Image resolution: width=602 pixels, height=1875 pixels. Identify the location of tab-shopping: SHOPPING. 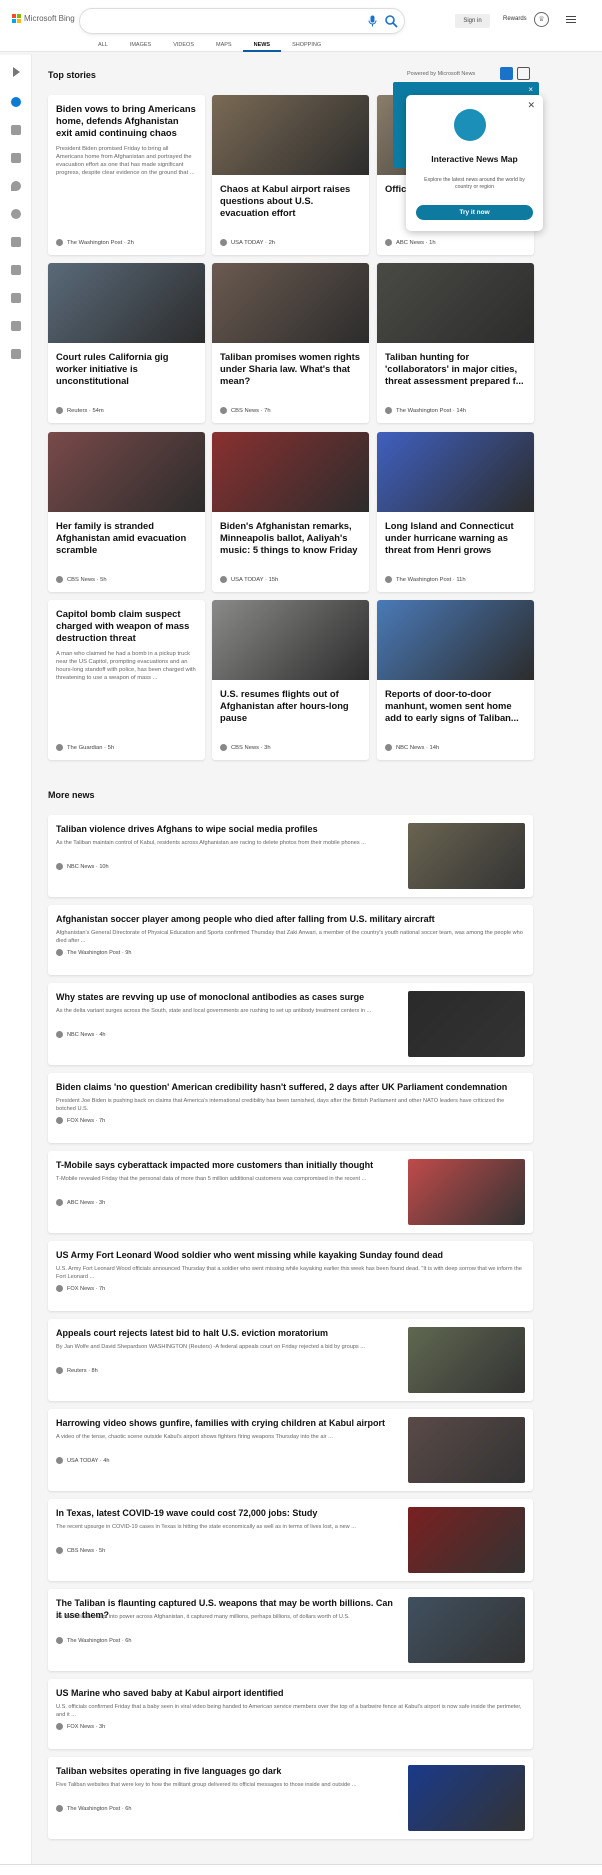
(306, 47).